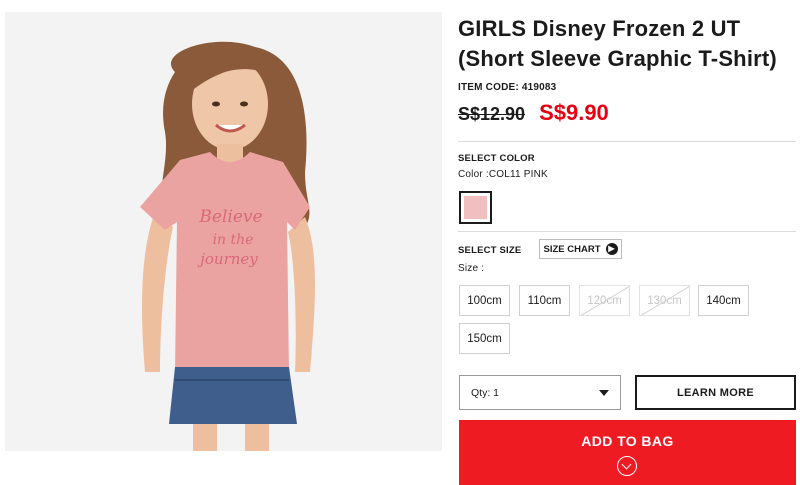  What do you see at coordinates (572, 249) in the screenshot?
I see `size-chart-label: SIZE CHART` at bounding box center [572, 249].